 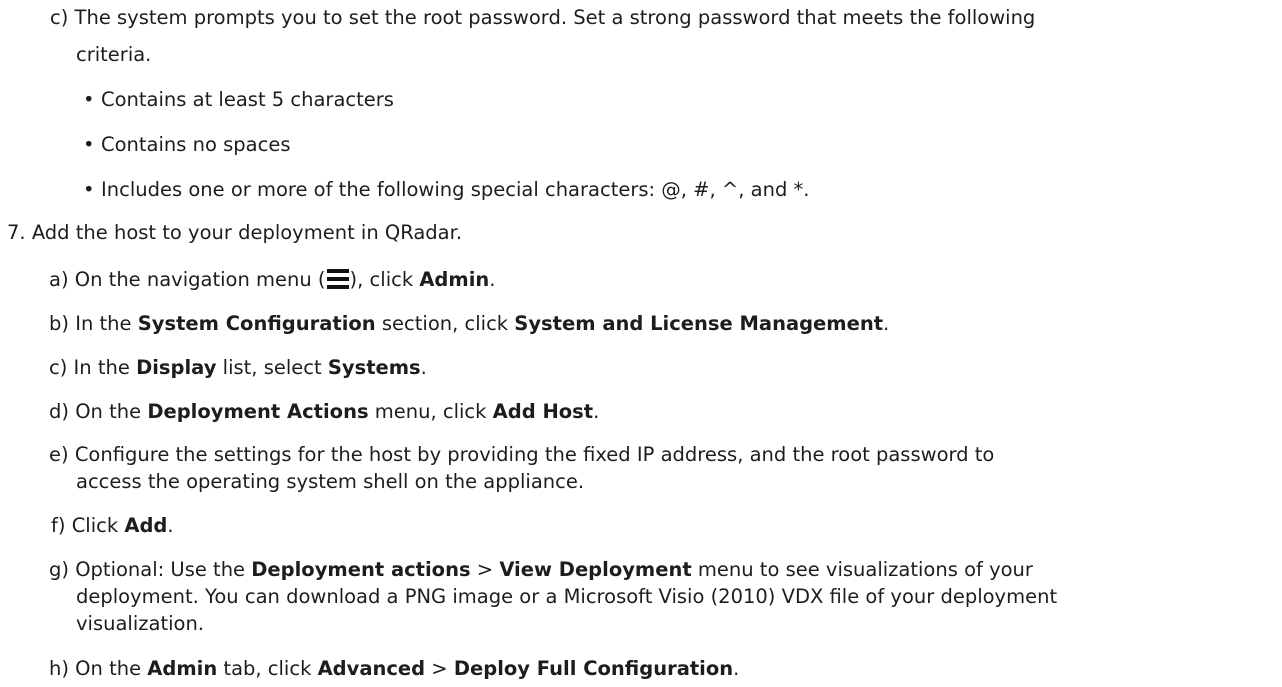 What do you see at coordinates (98, 525) in the screenshot?
I see `substep-text: Click` at bounding box center [98, 525].